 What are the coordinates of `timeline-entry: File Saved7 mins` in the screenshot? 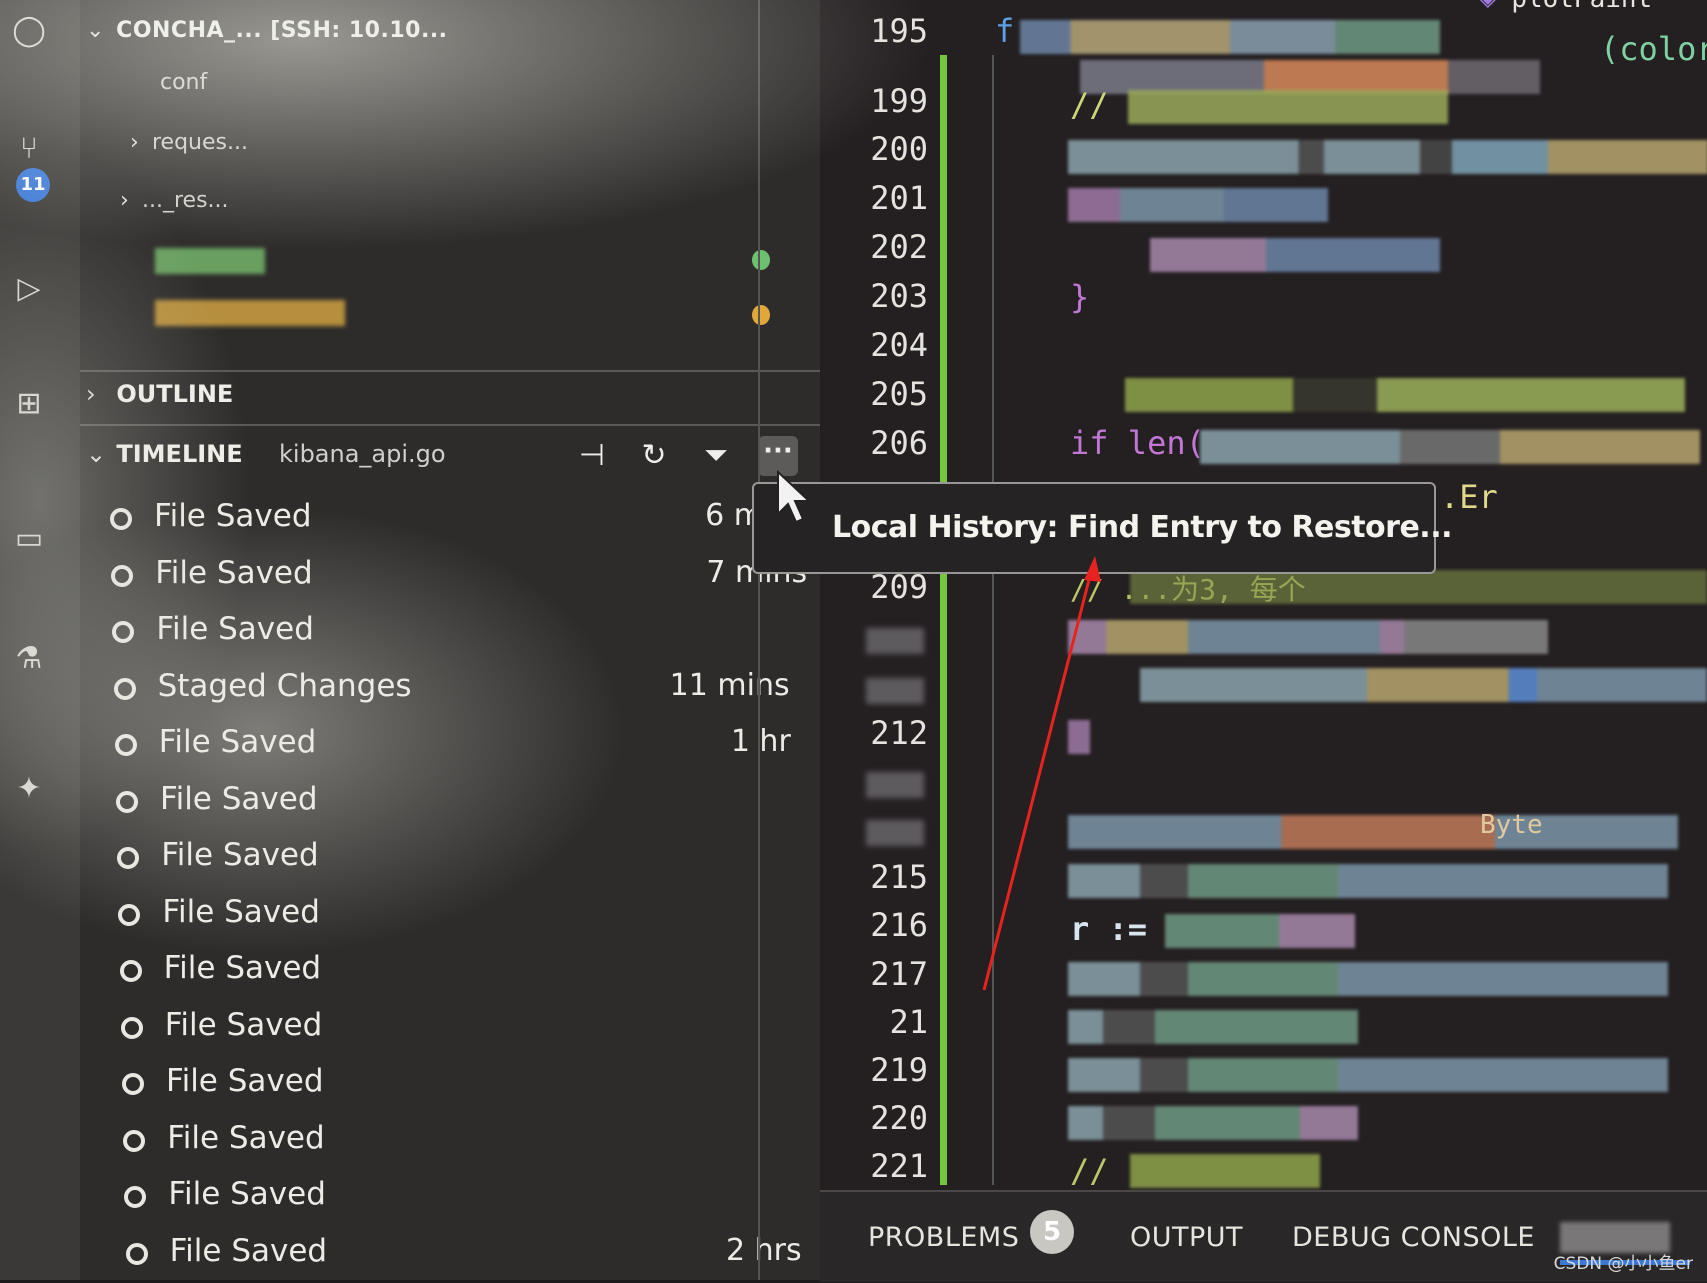 It's located at (457, 579).